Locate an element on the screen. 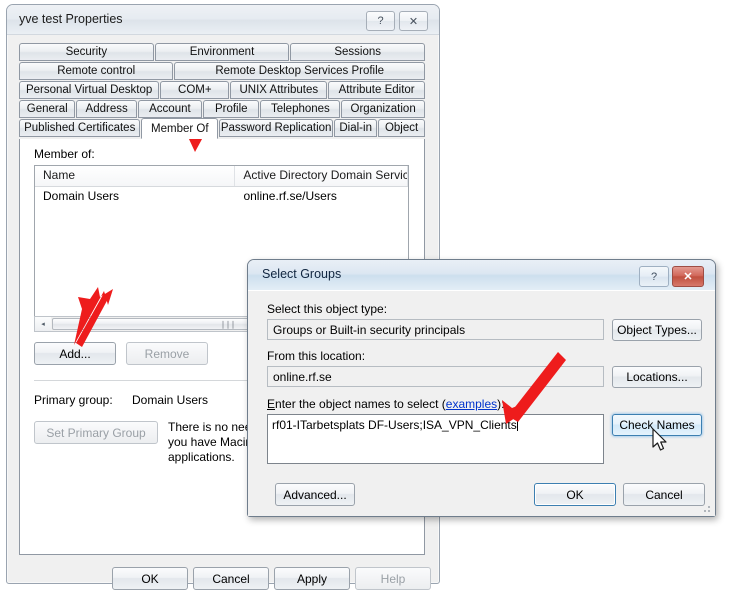  tab-remote-control: Remote control is located at coordinates (96, 71).